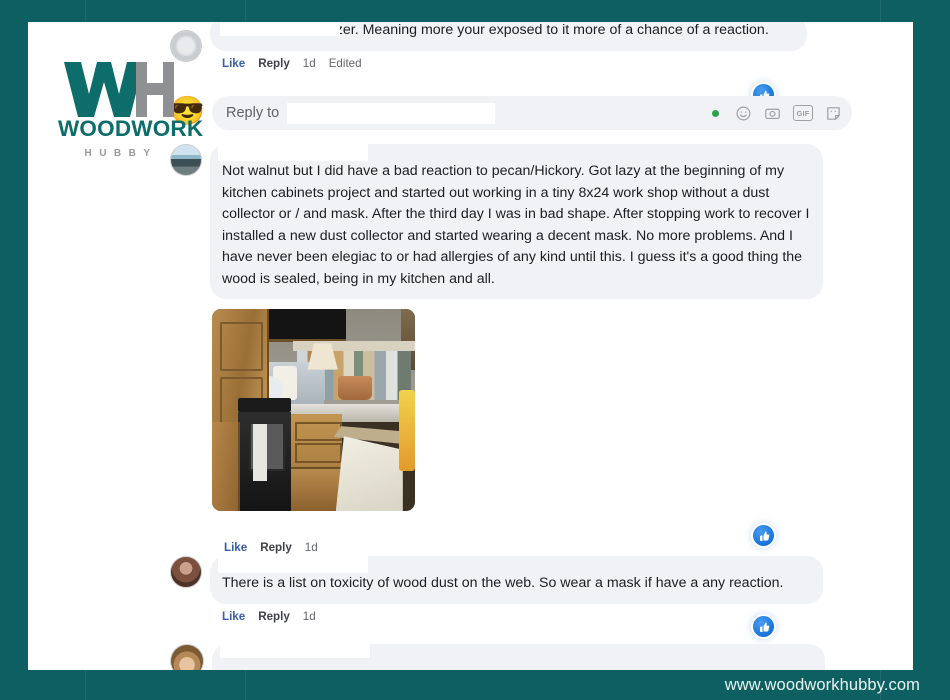 This screenshot has height=700, width=950. I want to click on composer-tools: GIF, so click(777, 113).